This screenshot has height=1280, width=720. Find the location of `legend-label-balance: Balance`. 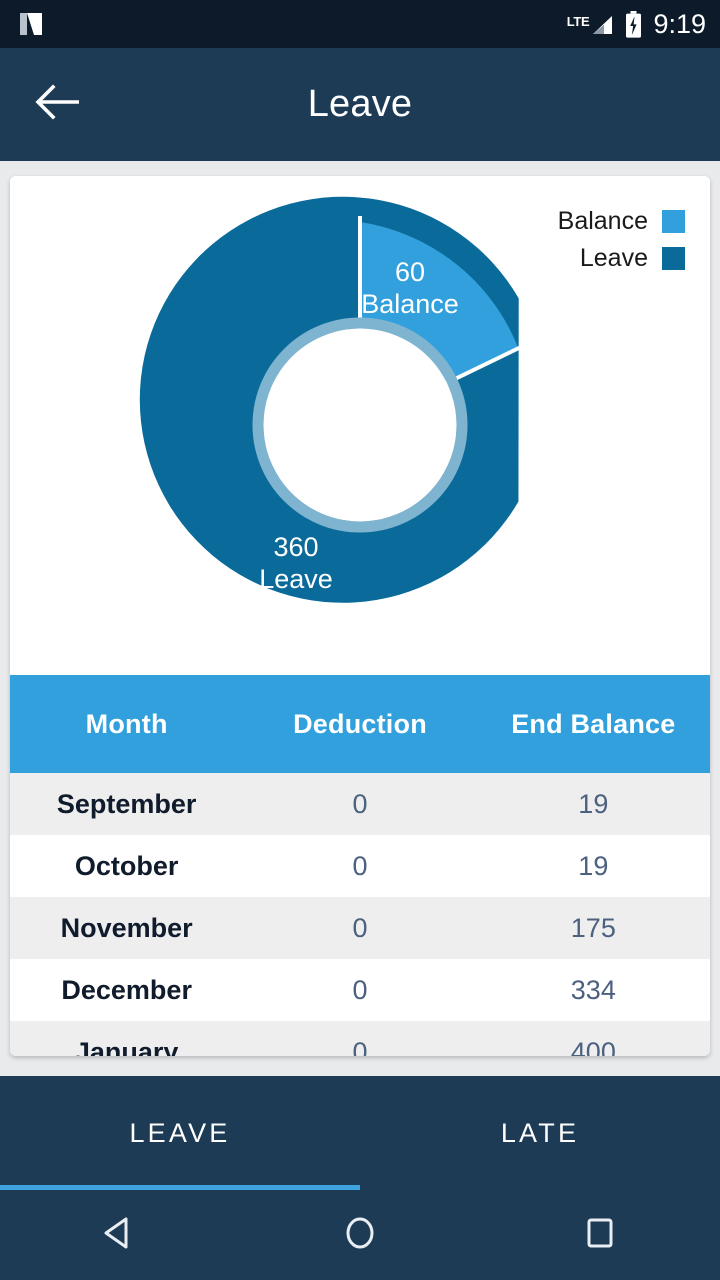

legend-label-balance: Balance is located at coordinates (602, 221).